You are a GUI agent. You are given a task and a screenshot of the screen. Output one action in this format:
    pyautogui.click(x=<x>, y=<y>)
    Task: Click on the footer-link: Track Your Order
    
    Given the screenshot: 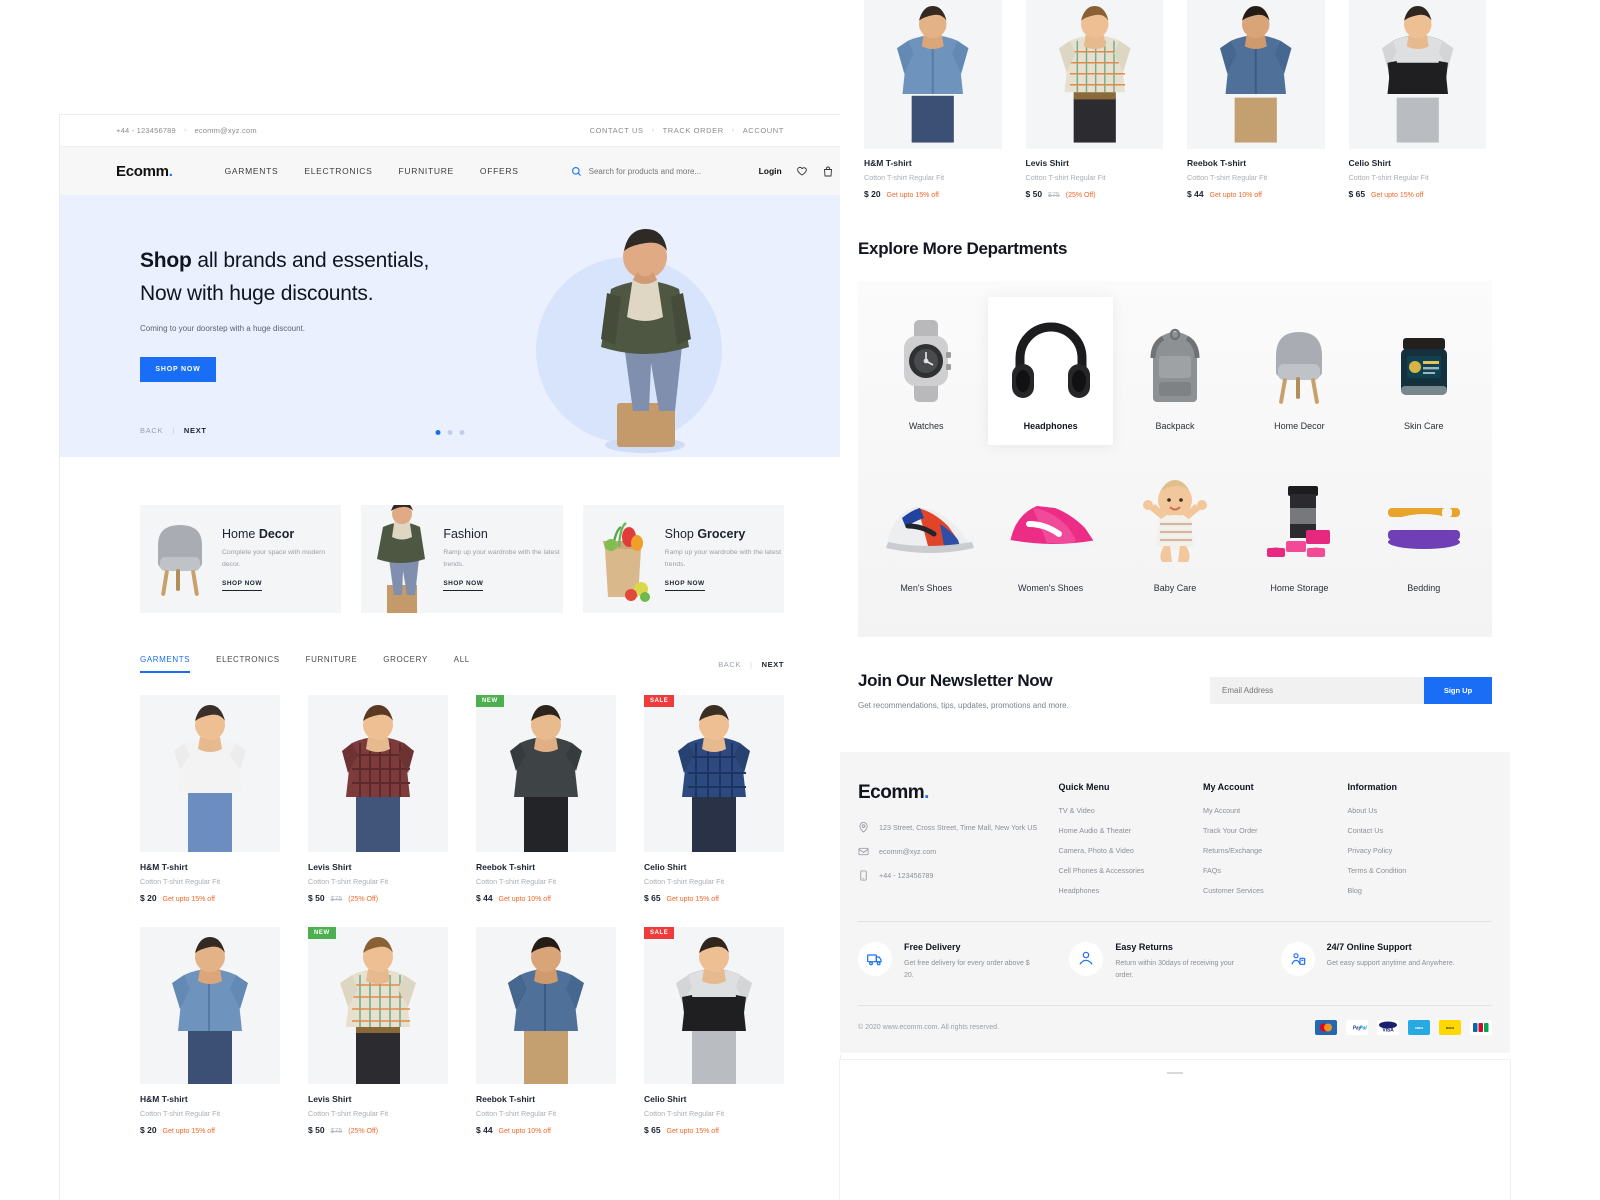 What is the action you would take?
    pyautogui.click(x=1275, y=830)
    